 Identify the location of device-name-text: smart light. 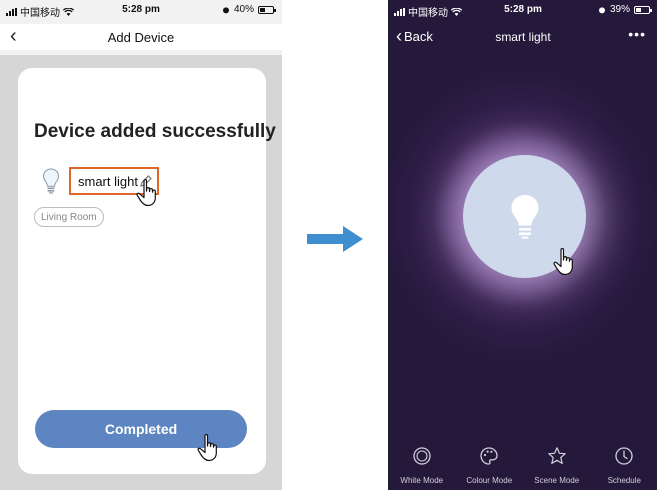
(108, 181).